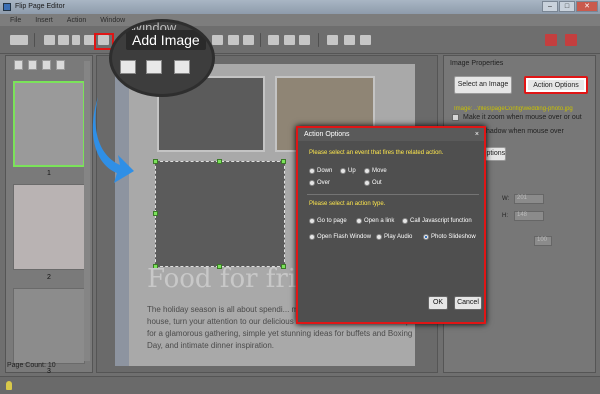 This screenshot has height=394, width=600. Describe the element at coordinates (325, 171) in the screenshot. I see `radio-label: Down` at that location.